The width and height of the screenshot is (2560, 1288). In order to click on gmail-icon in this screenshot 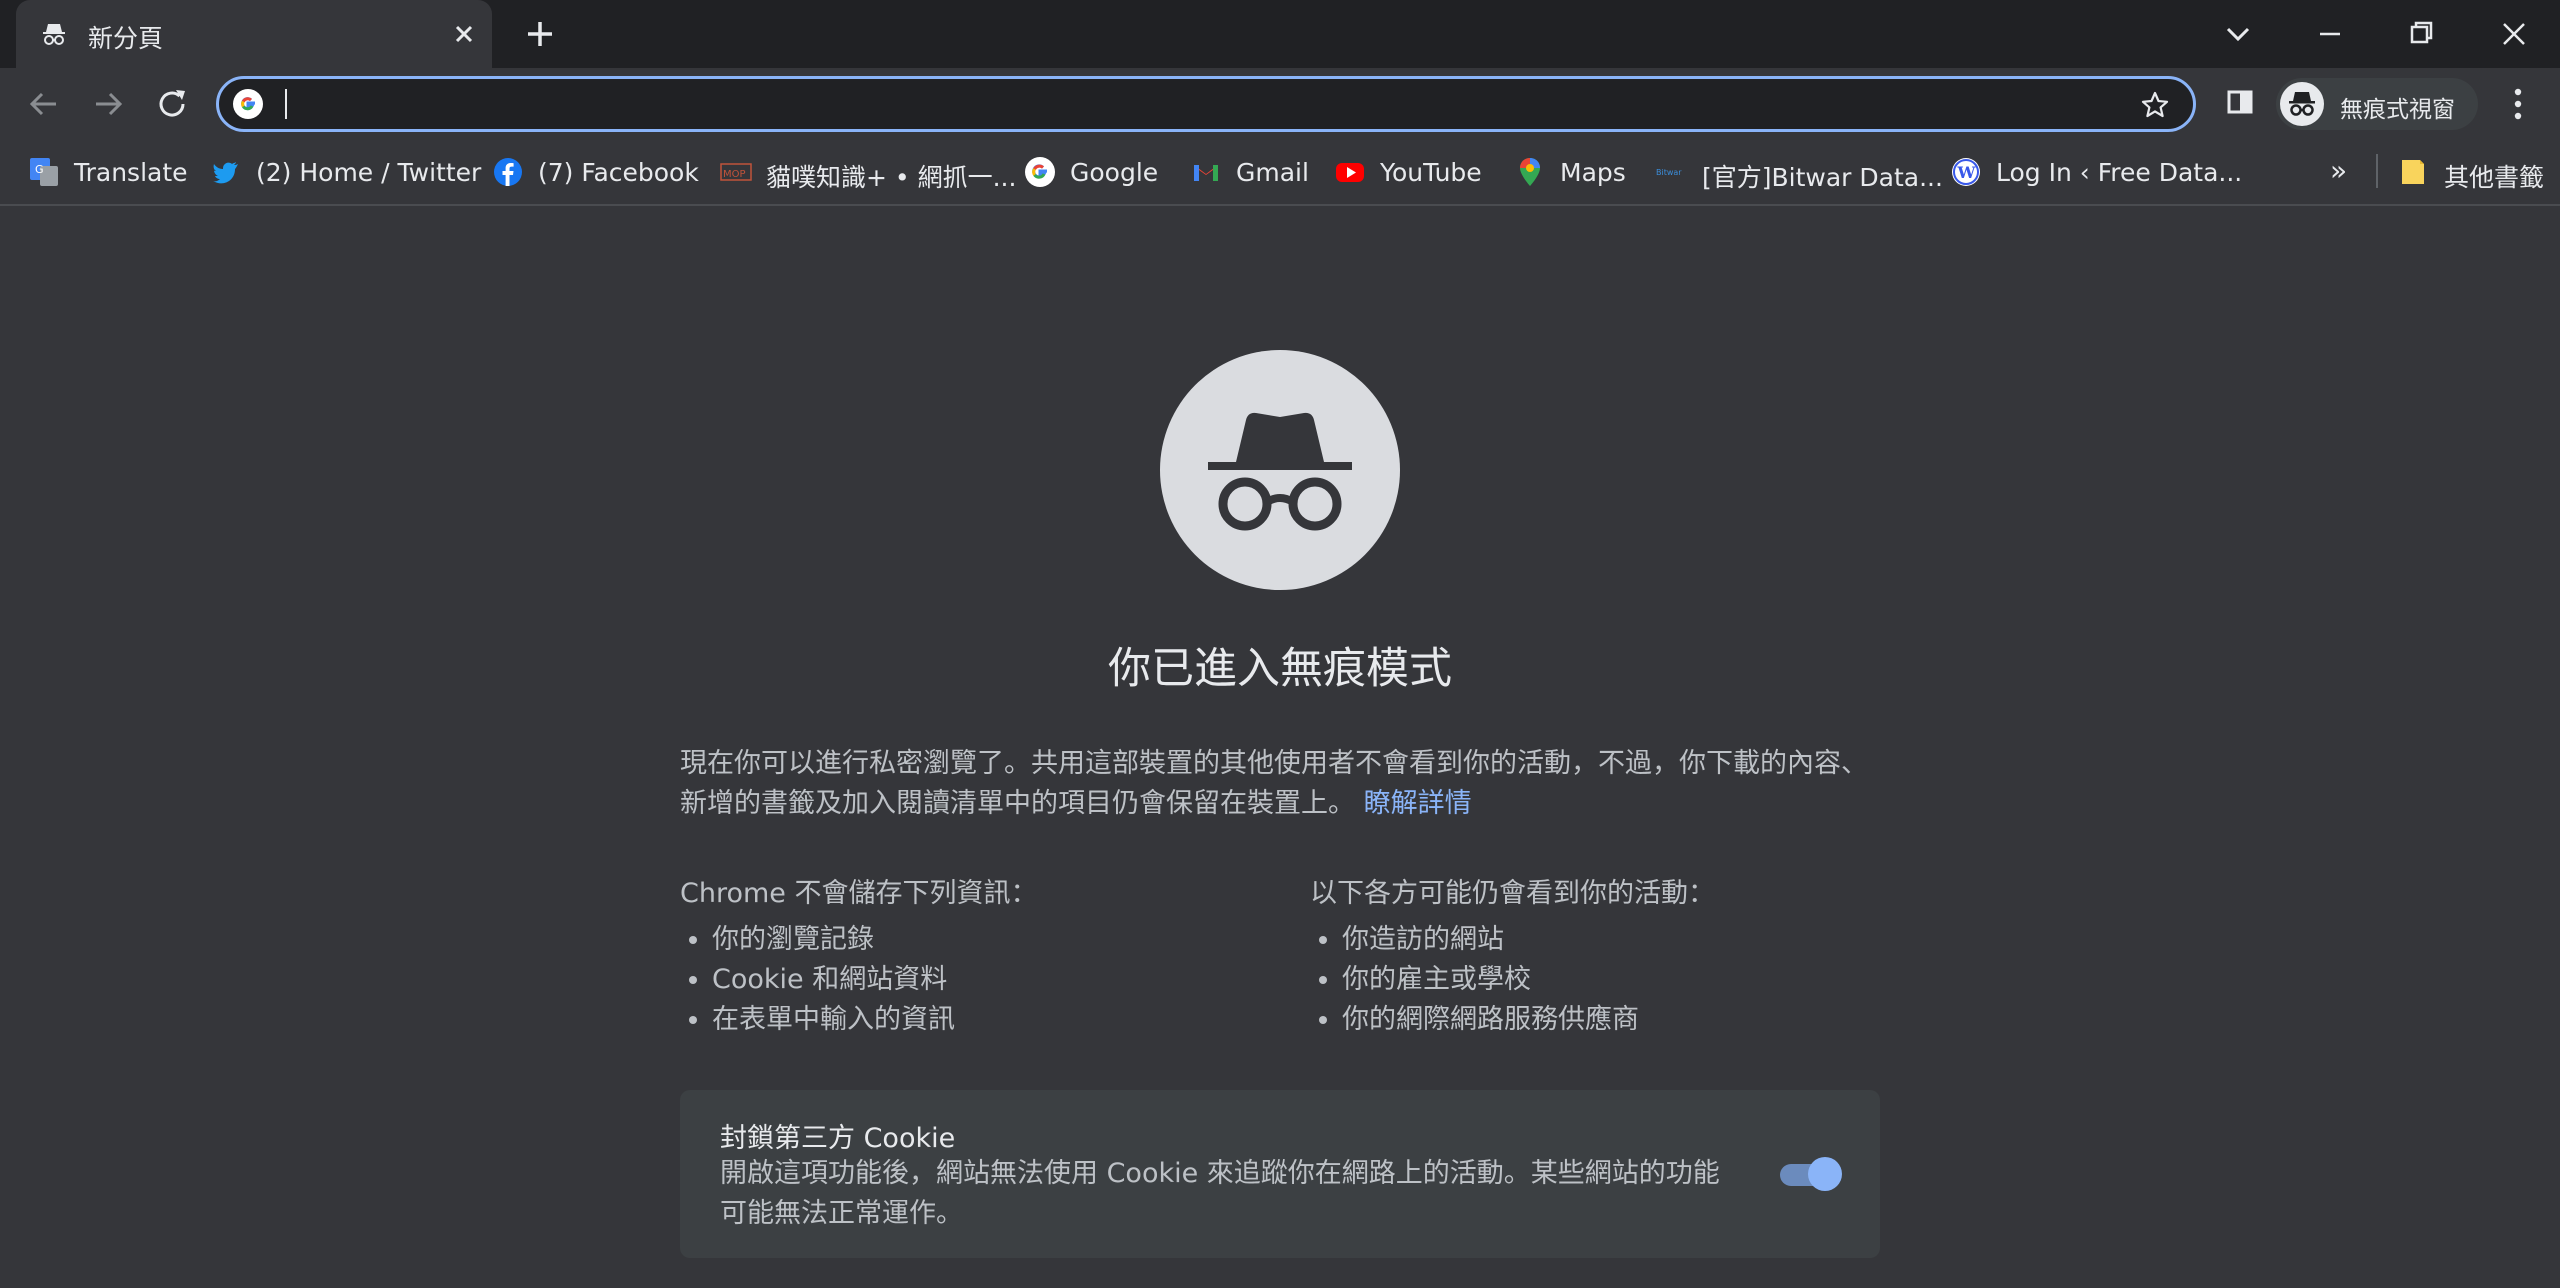, I will do `click(1206, 173)`.